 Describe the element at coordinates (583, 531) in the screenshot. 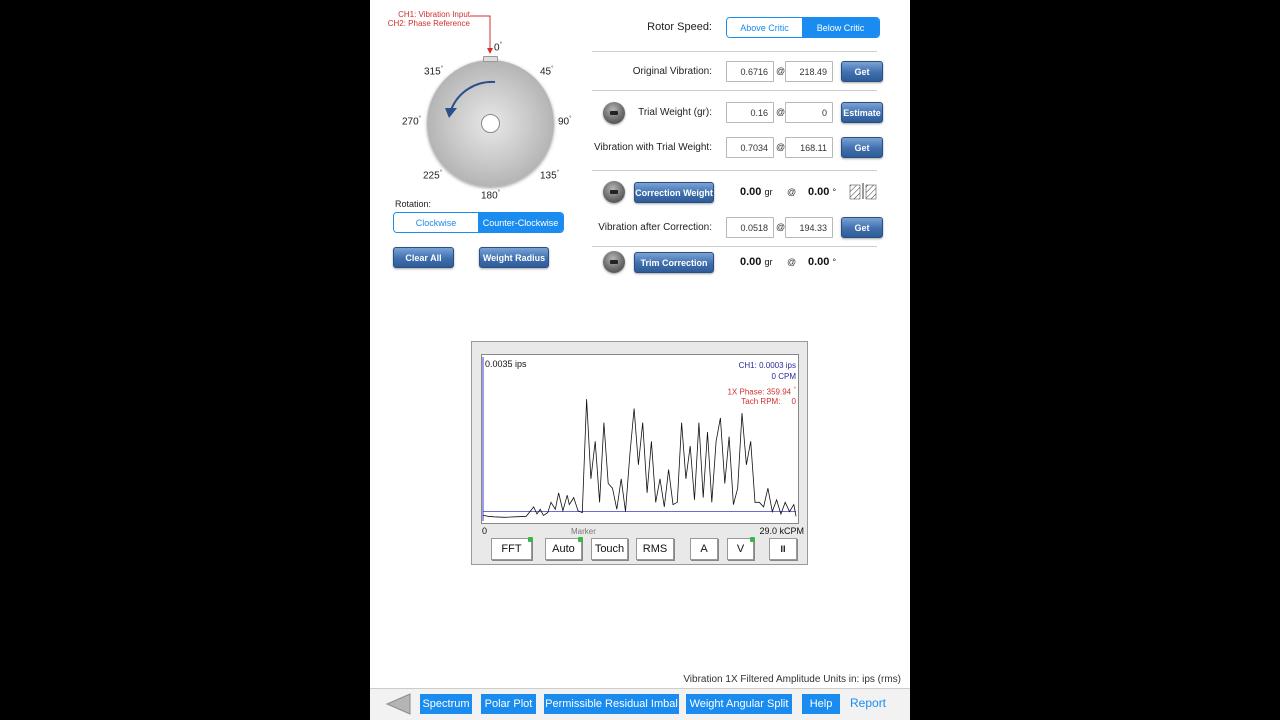

I see `marker-label: Marker` at that location.